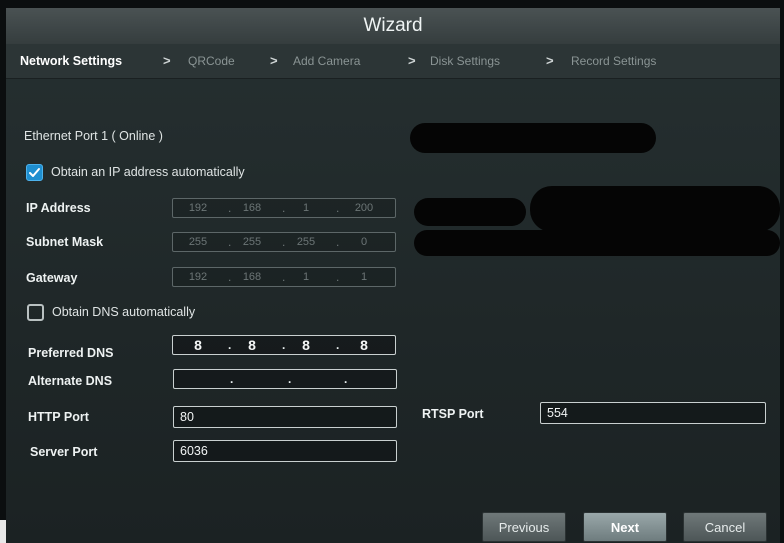  I want to click on http-port-input: 80, so click(285, 417).